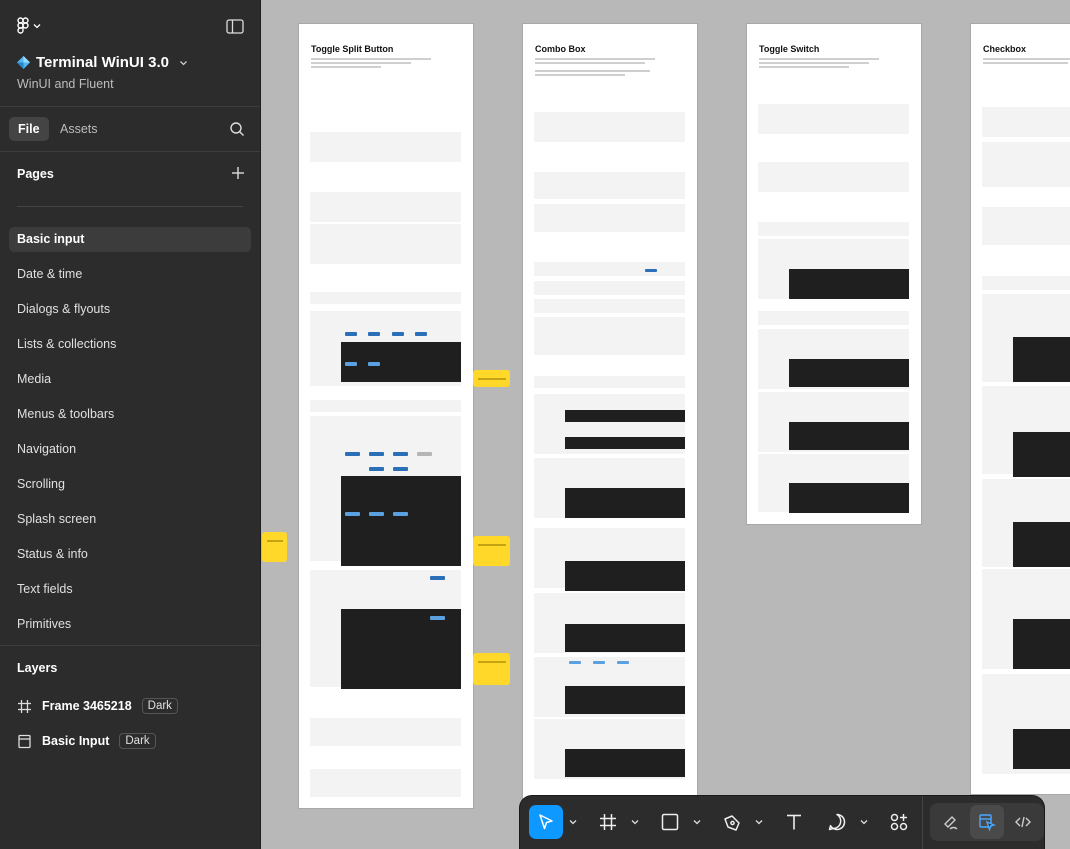 This screenshot has width=1070, height=849. What do you see at coordinates (130, 344) in the screenshot?
I see `page-item: Lists & collections` at bounding box center [130, 344].